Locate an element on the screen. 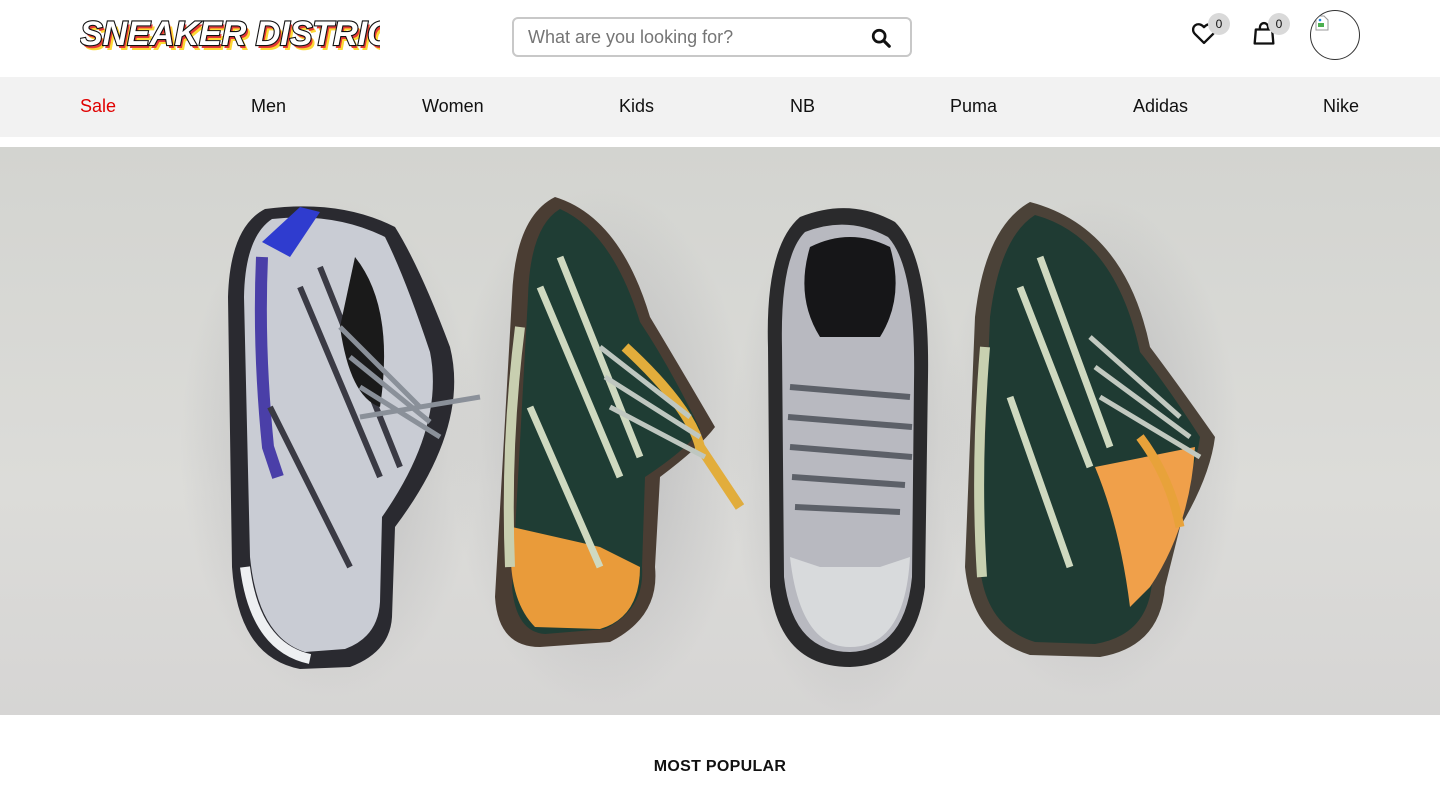  nav-item-sale: Sale is located at coordinates (98, 106).